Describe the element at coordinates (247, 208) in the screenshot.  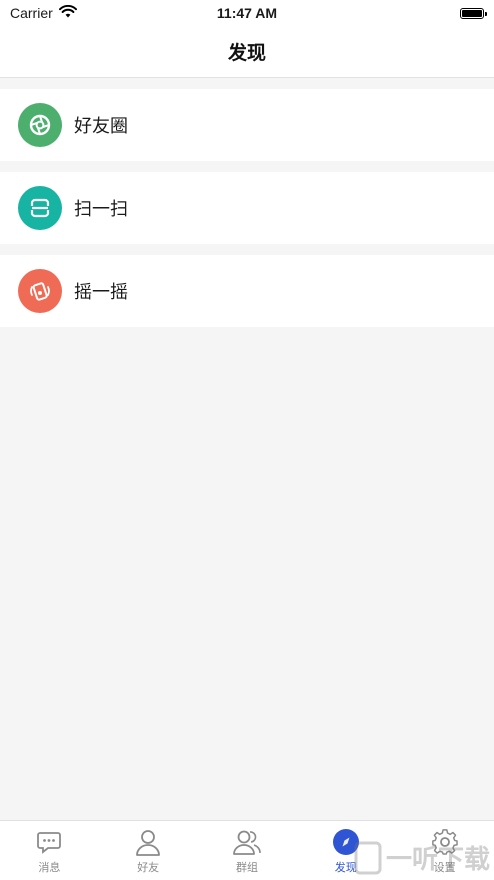
I see `list-item-scan: 扫一扫` at that location.